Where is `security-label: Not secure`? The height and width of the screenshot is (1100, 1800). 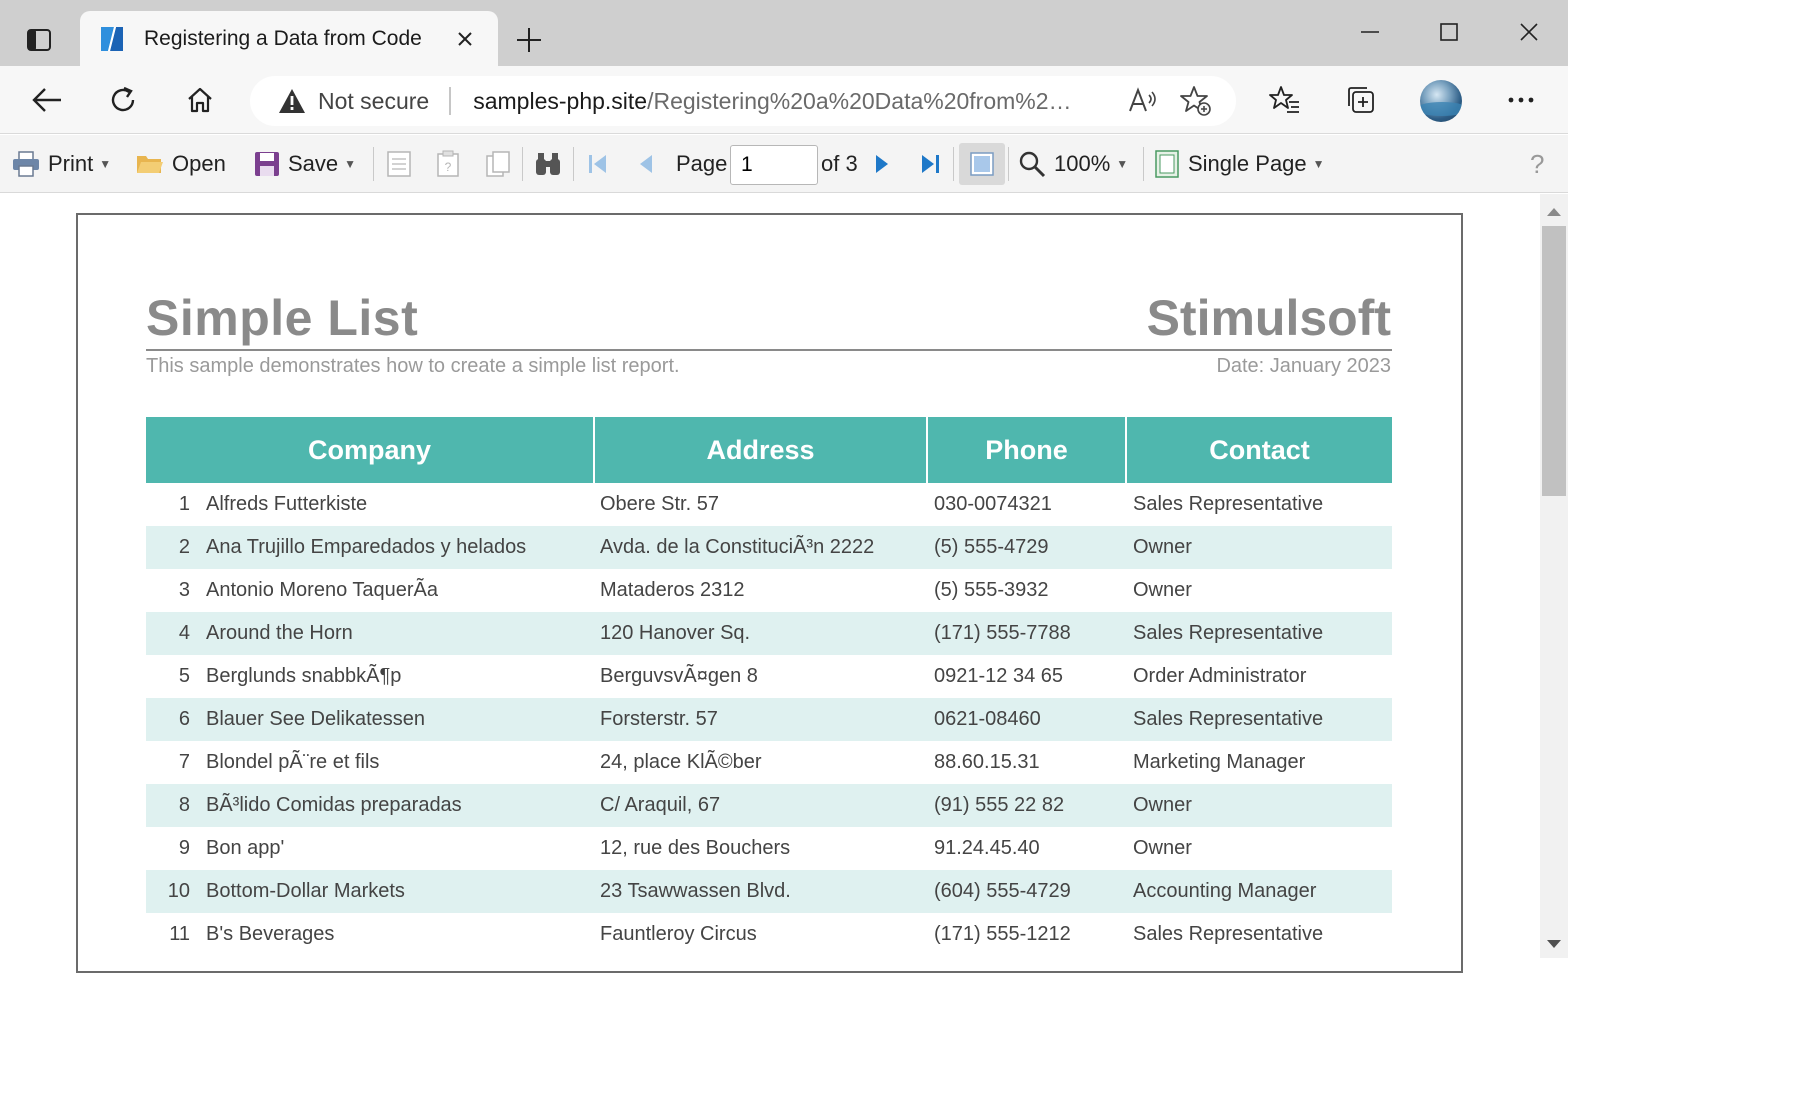 security-label: Not secure is located at coordinates (374, 101).